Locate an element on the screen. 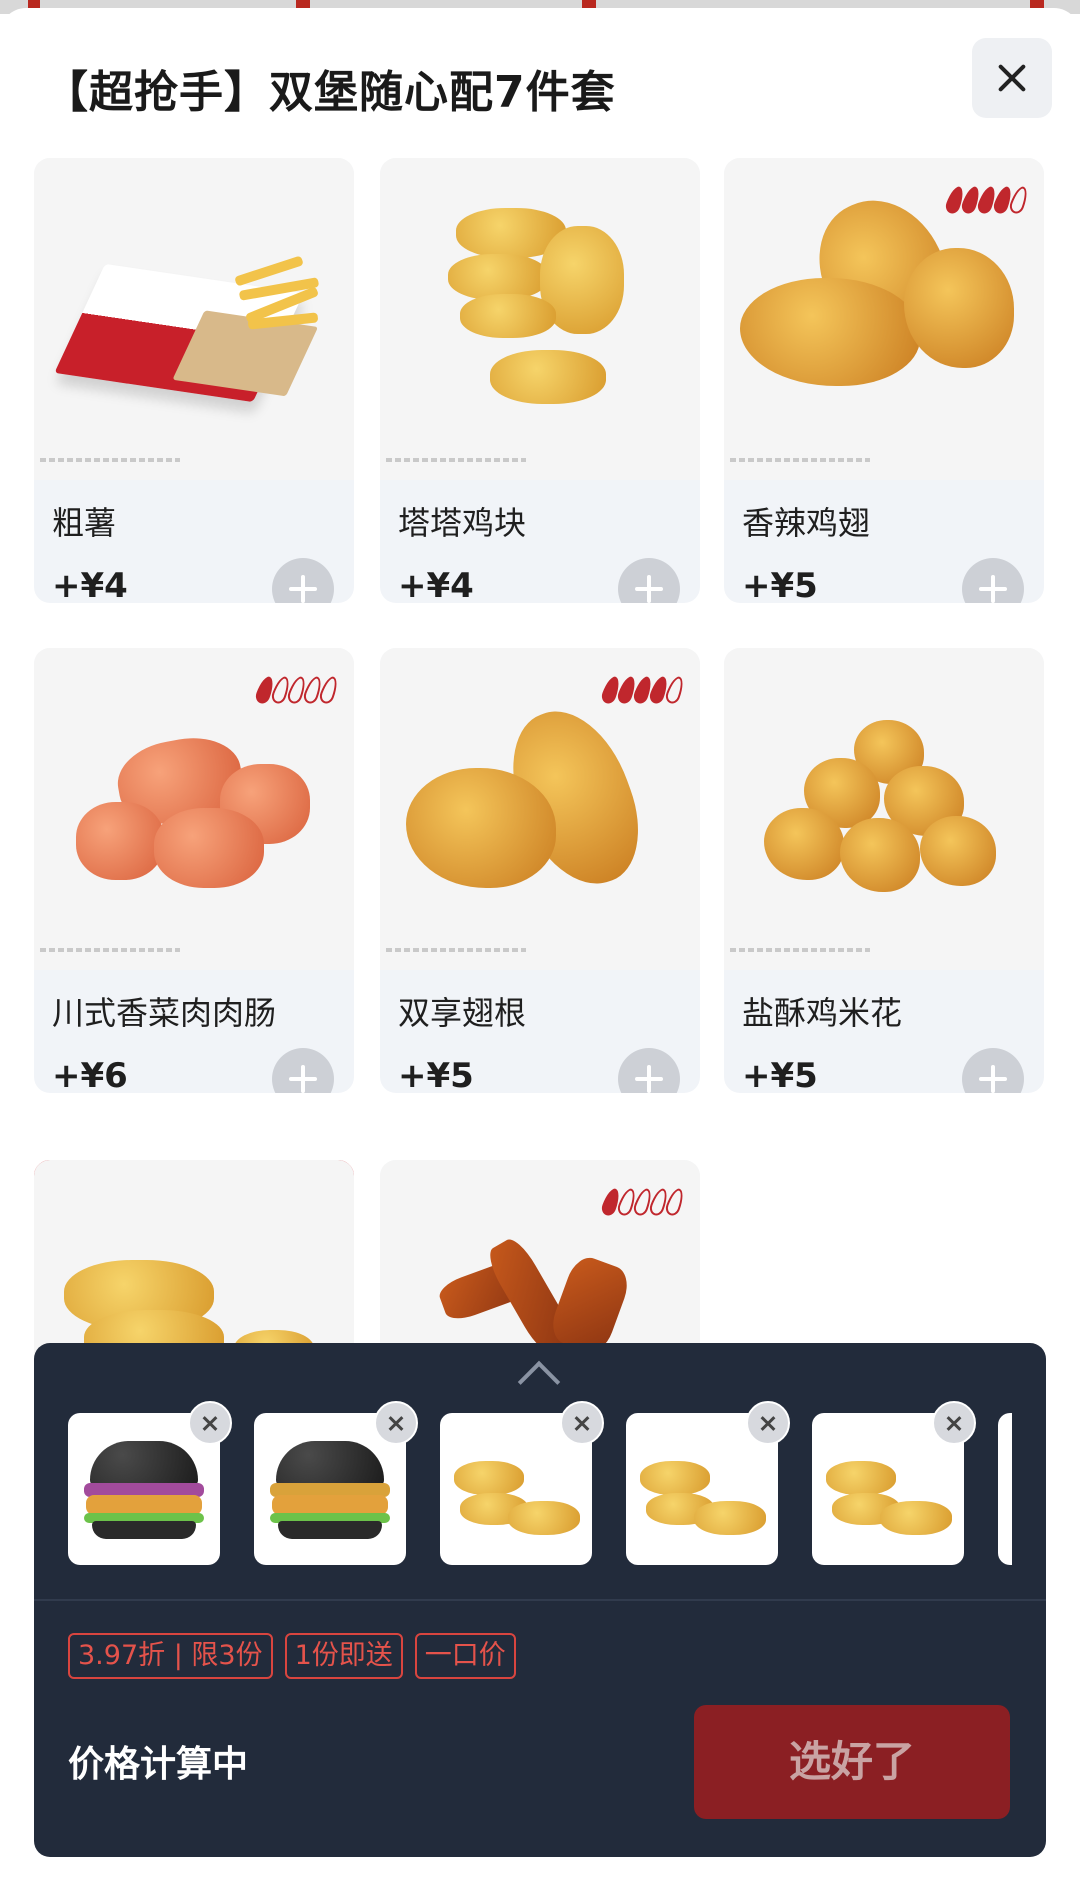 The width and height of the screenshot is (1080, 1894). promo-tag-discount: 3.97折 | 限3份 is located at coordinates (170, 1656).